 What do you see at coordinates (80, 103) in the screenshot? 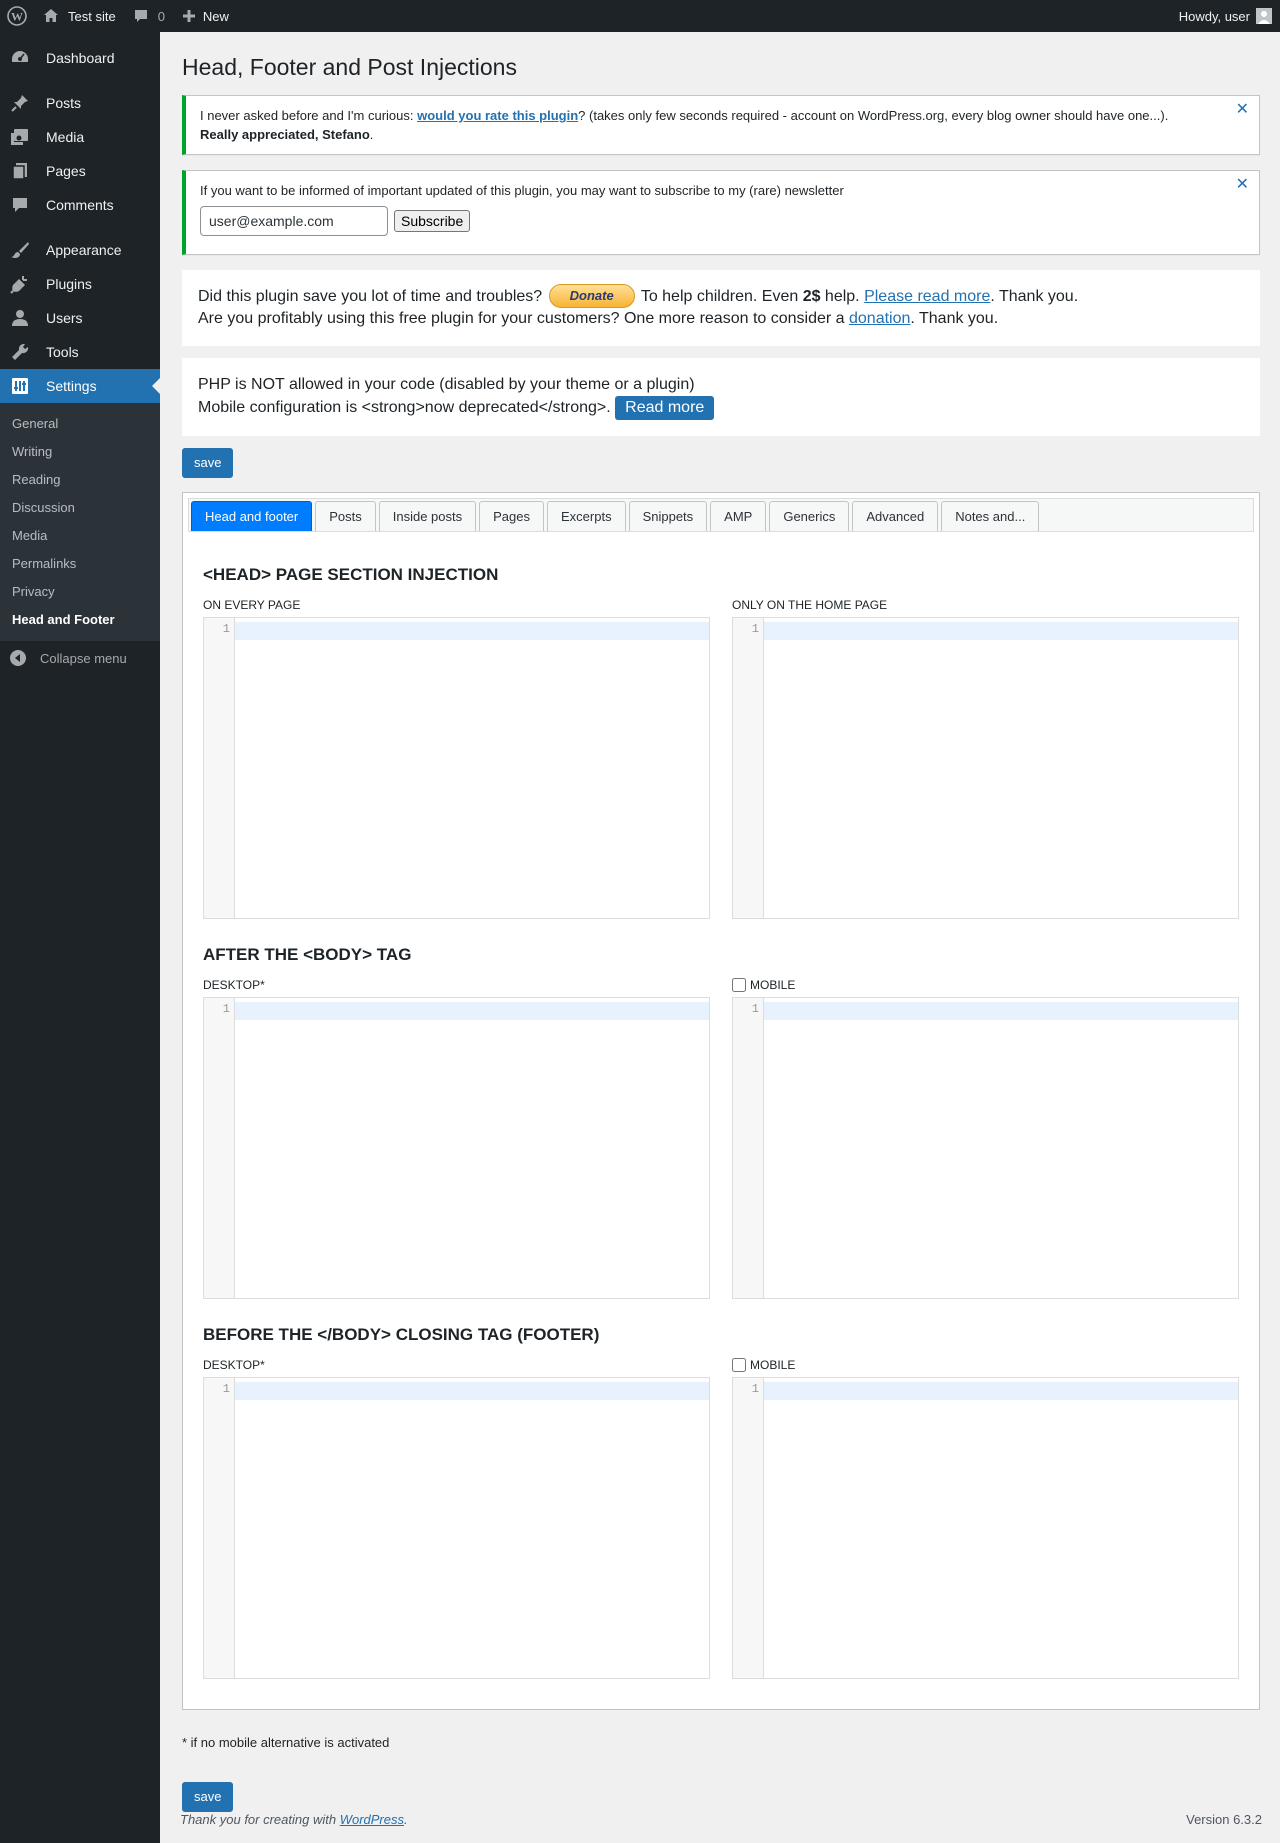
I see `menu-posts: Posts` at bounding box center [80, 103].